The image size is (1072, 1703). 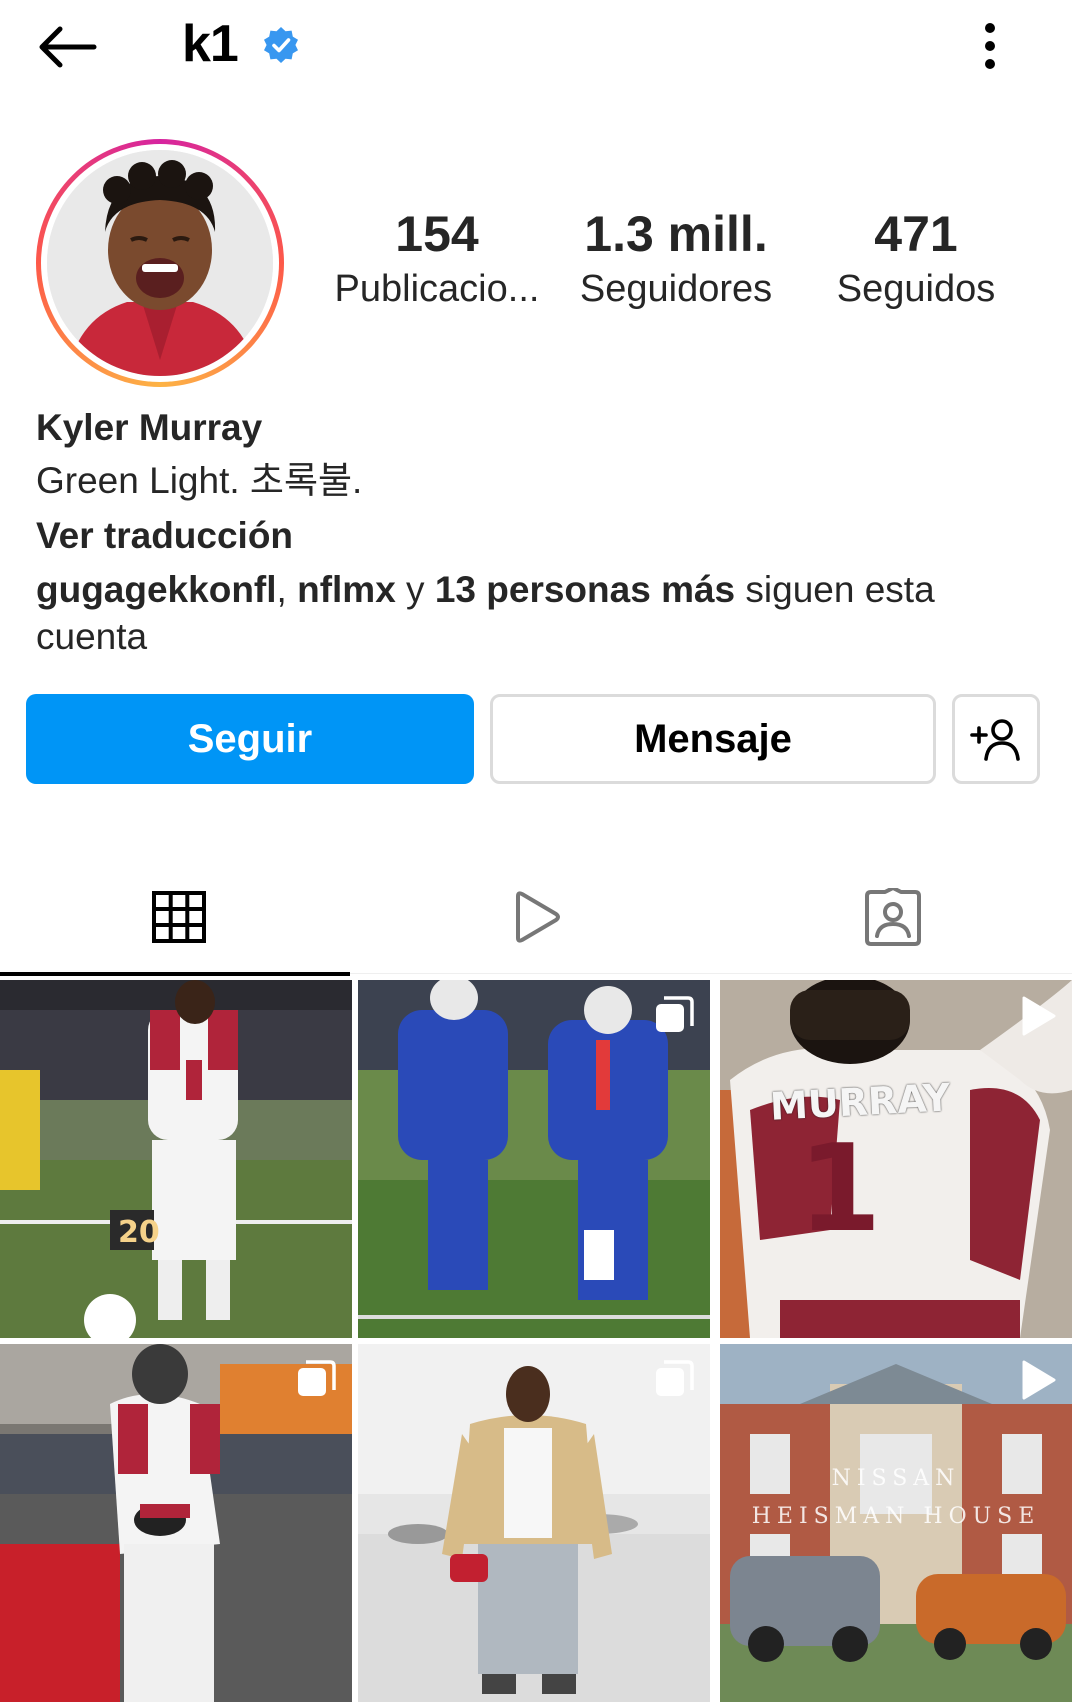 I want to click on tab-reels, so click(x=535, y=917).